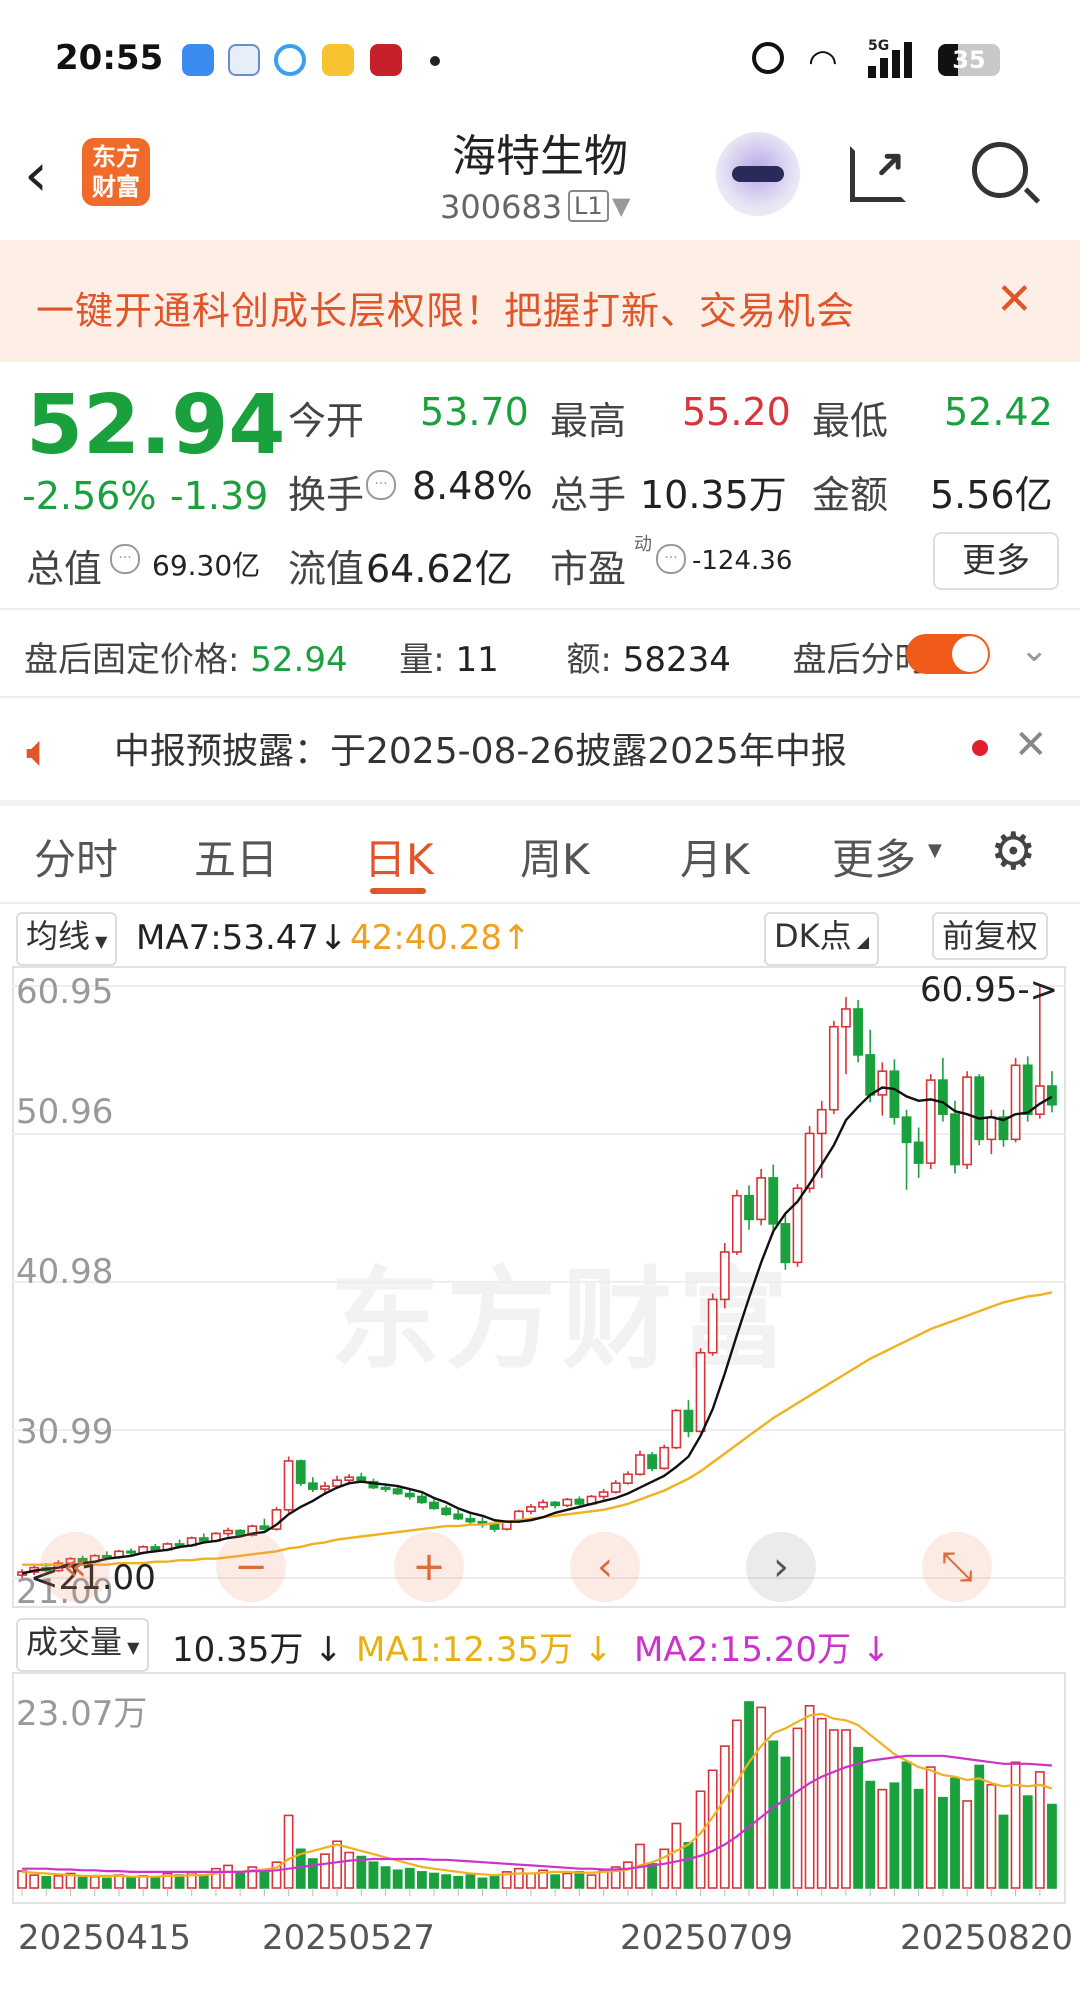 This screenshot has width=1080, height=2007. What do you see at coordinates (1034, 650) in the screenshot?
I see `chevron-down-icon: ⌄` at bounding box center [1034, 650].